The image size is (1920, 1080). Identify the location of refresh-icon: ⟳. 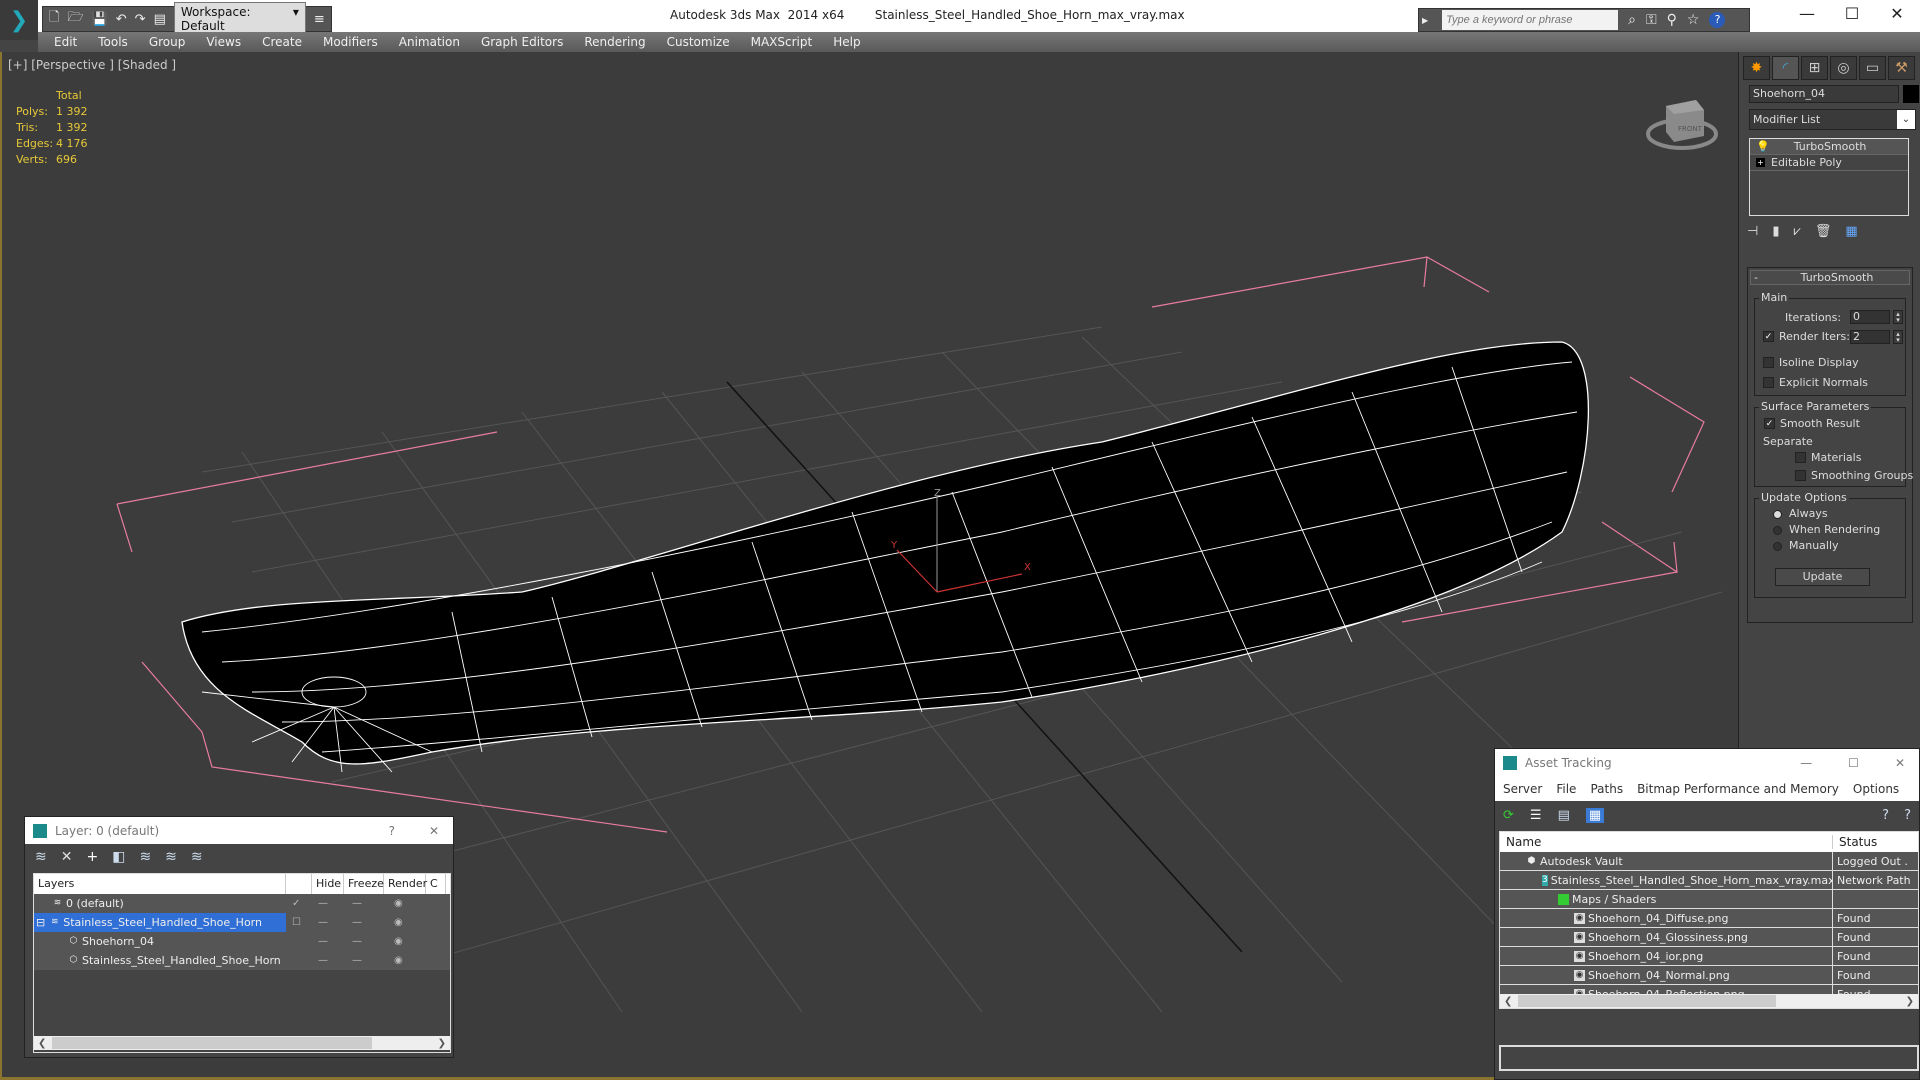
(1508, 815).